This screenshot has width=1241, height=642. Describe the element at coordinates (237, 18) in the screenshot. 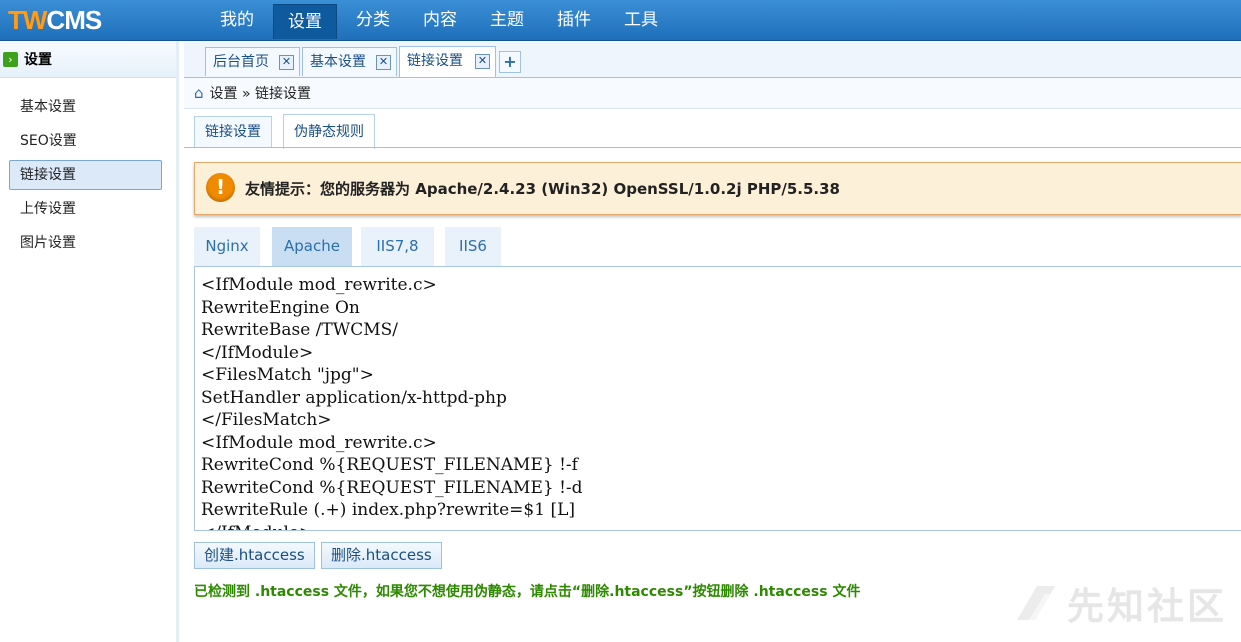

I see `nav-item-mine: 我的` at that location.